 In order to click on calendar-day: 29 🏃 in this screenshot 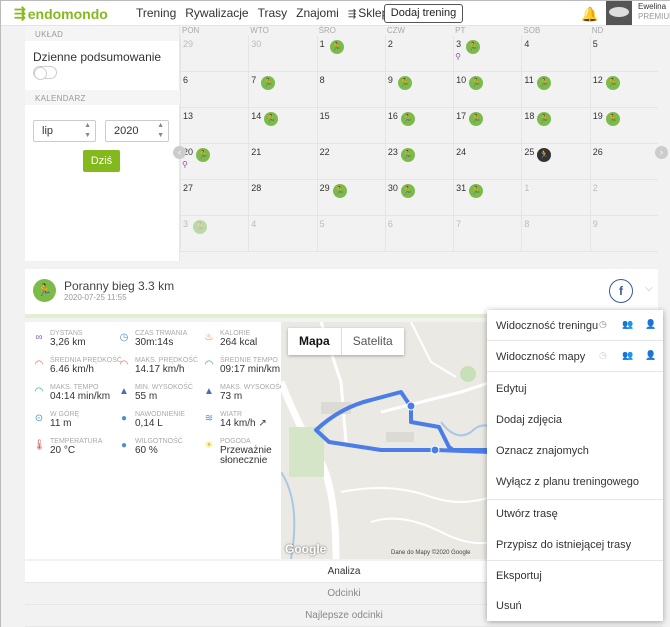, I will do `click(350, 198)`.